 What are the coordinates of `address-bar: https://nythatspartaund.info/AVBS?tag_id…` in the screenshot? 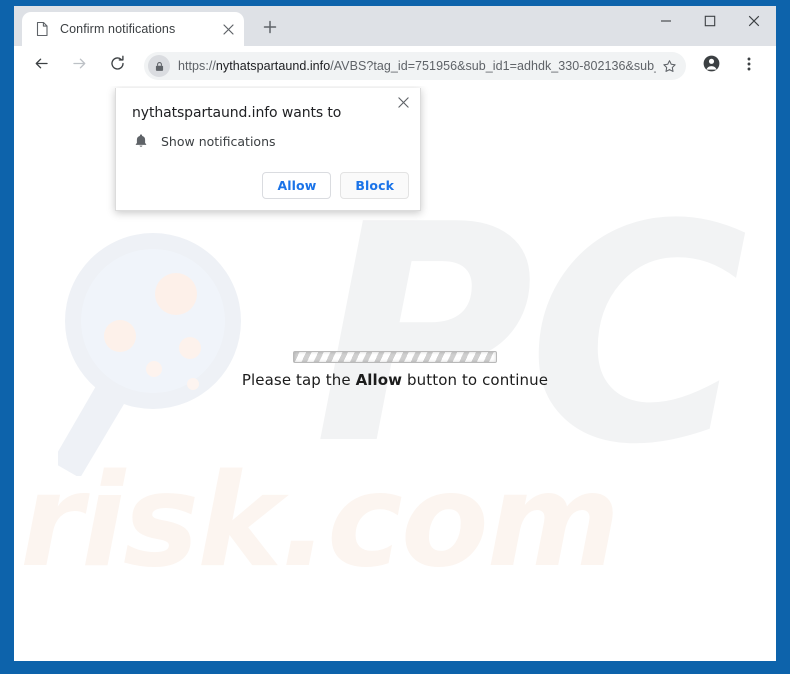 It's located at (415, 66).